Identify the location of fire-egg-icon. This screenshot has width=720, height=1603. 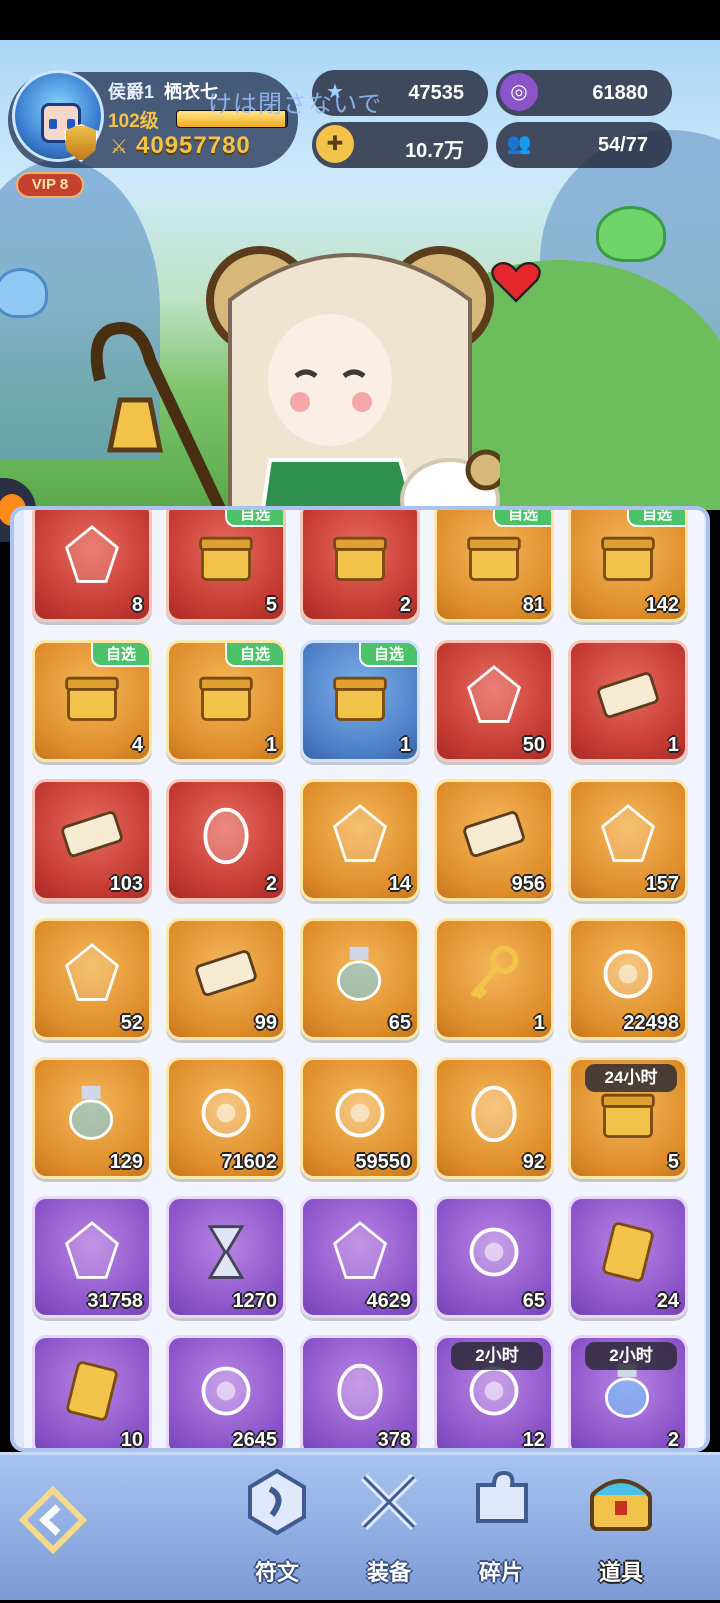
(226, 836).